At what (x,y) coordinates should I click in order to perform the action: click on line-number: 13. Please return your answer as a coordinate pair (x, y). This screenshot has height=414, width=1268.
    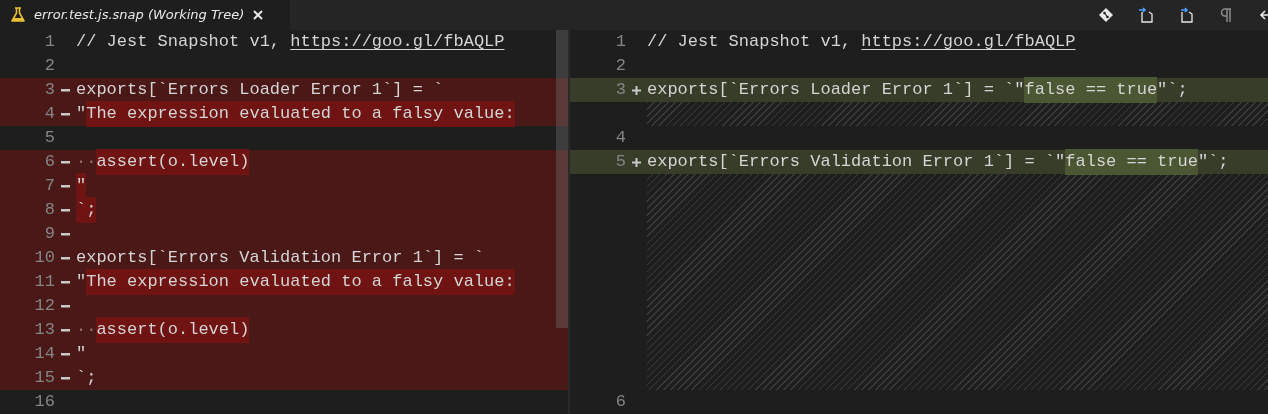
    Looking at the image, I should click on (44, 330).